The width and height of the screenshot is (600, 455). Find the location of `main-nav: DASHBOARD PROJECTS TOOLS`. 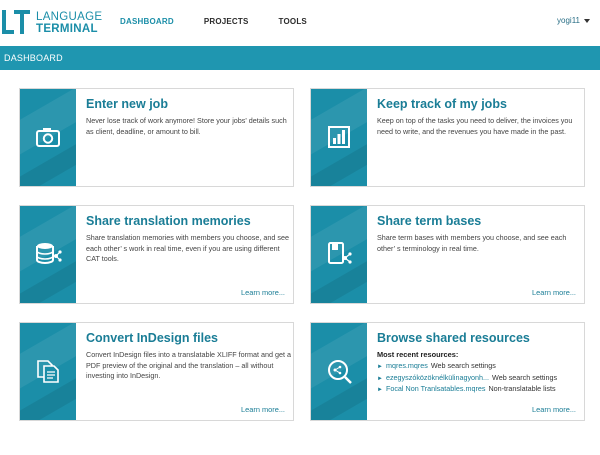

main-nav: DASHBOARD PROJECTS TOOLS is located at coordinates (228, 21).